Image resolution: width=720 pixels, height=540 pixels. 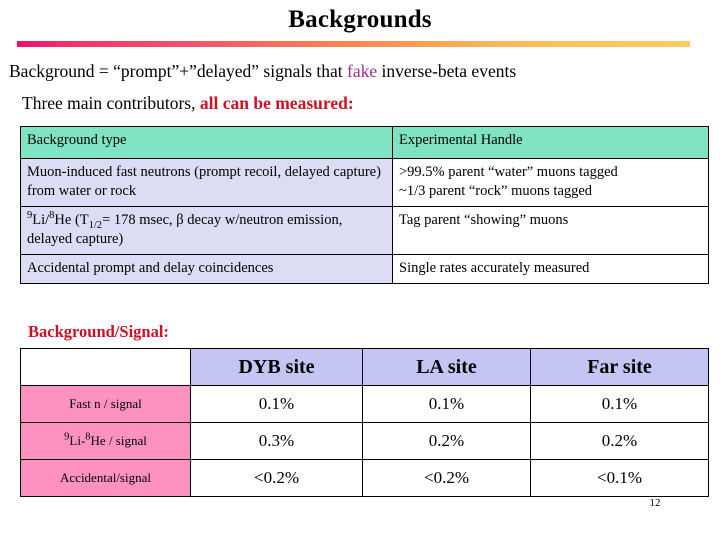 I want to click on halflife-subscript: 1/2, so click(x=95, y=225).